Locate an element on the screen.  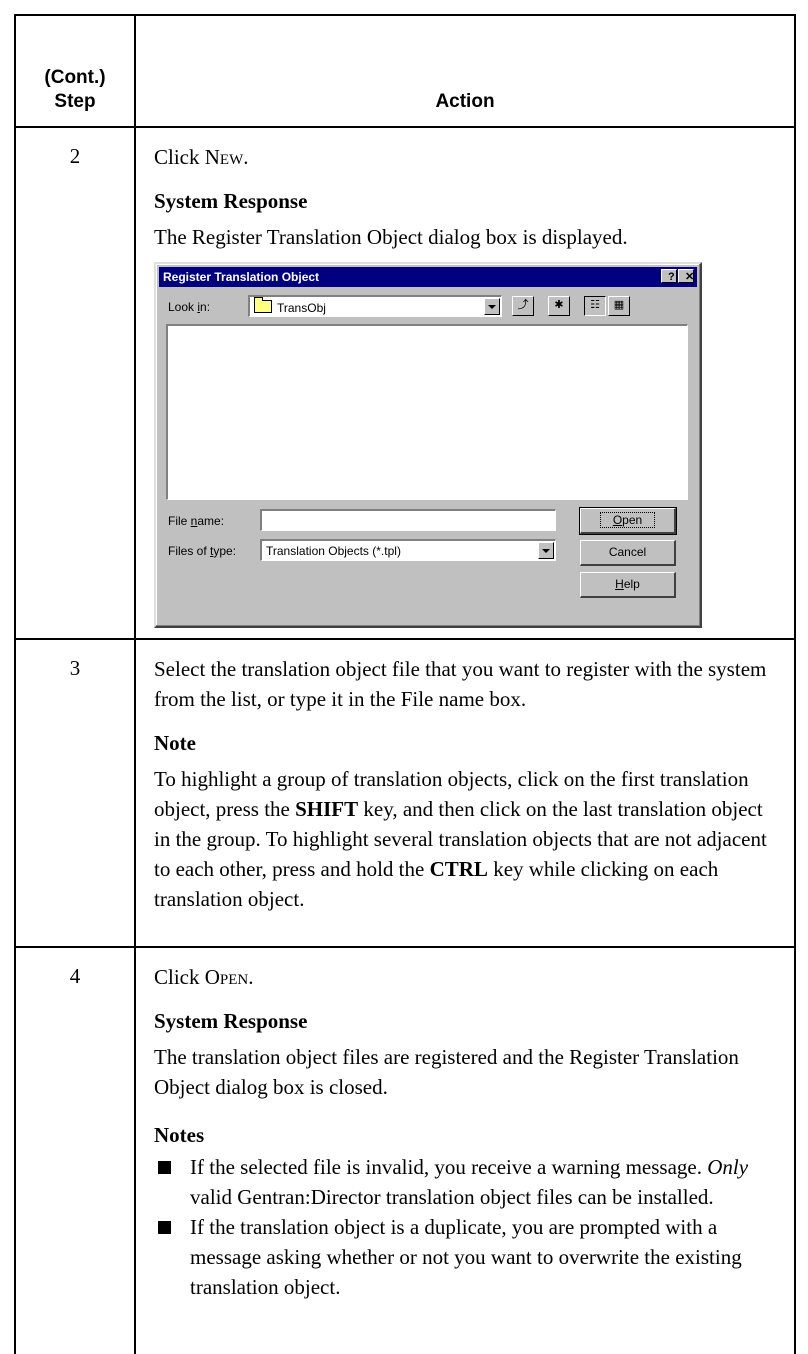
action-header-text: Action is located at coordinates (465, 101).